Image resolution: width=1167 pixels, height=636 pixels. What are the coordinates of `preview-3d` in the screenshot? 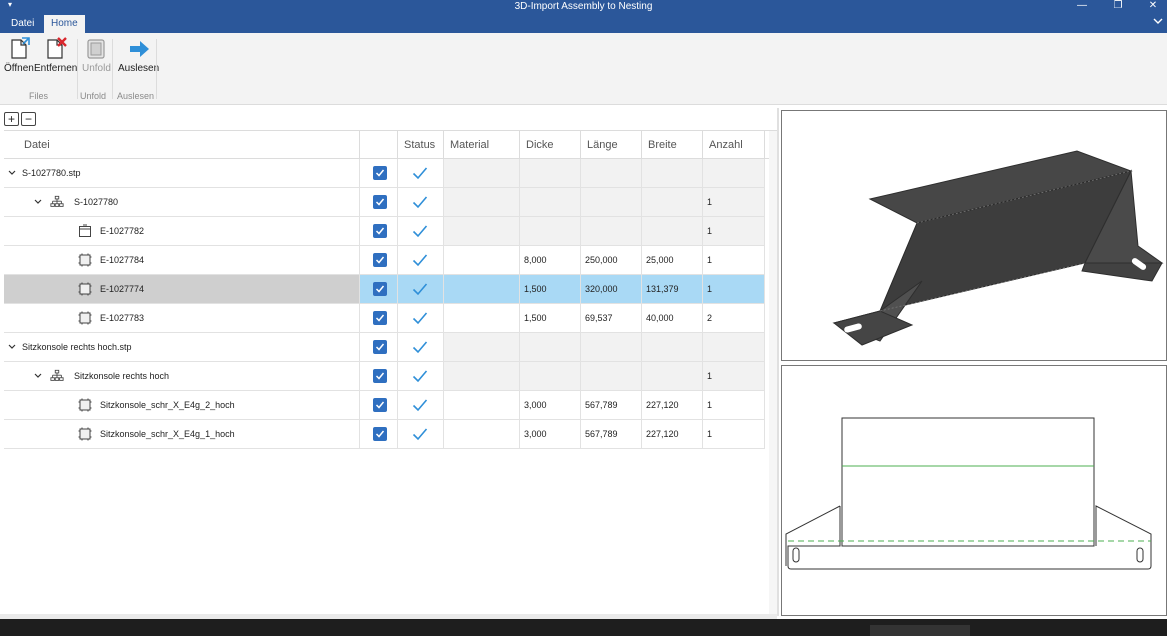 It's located at (974, 235).